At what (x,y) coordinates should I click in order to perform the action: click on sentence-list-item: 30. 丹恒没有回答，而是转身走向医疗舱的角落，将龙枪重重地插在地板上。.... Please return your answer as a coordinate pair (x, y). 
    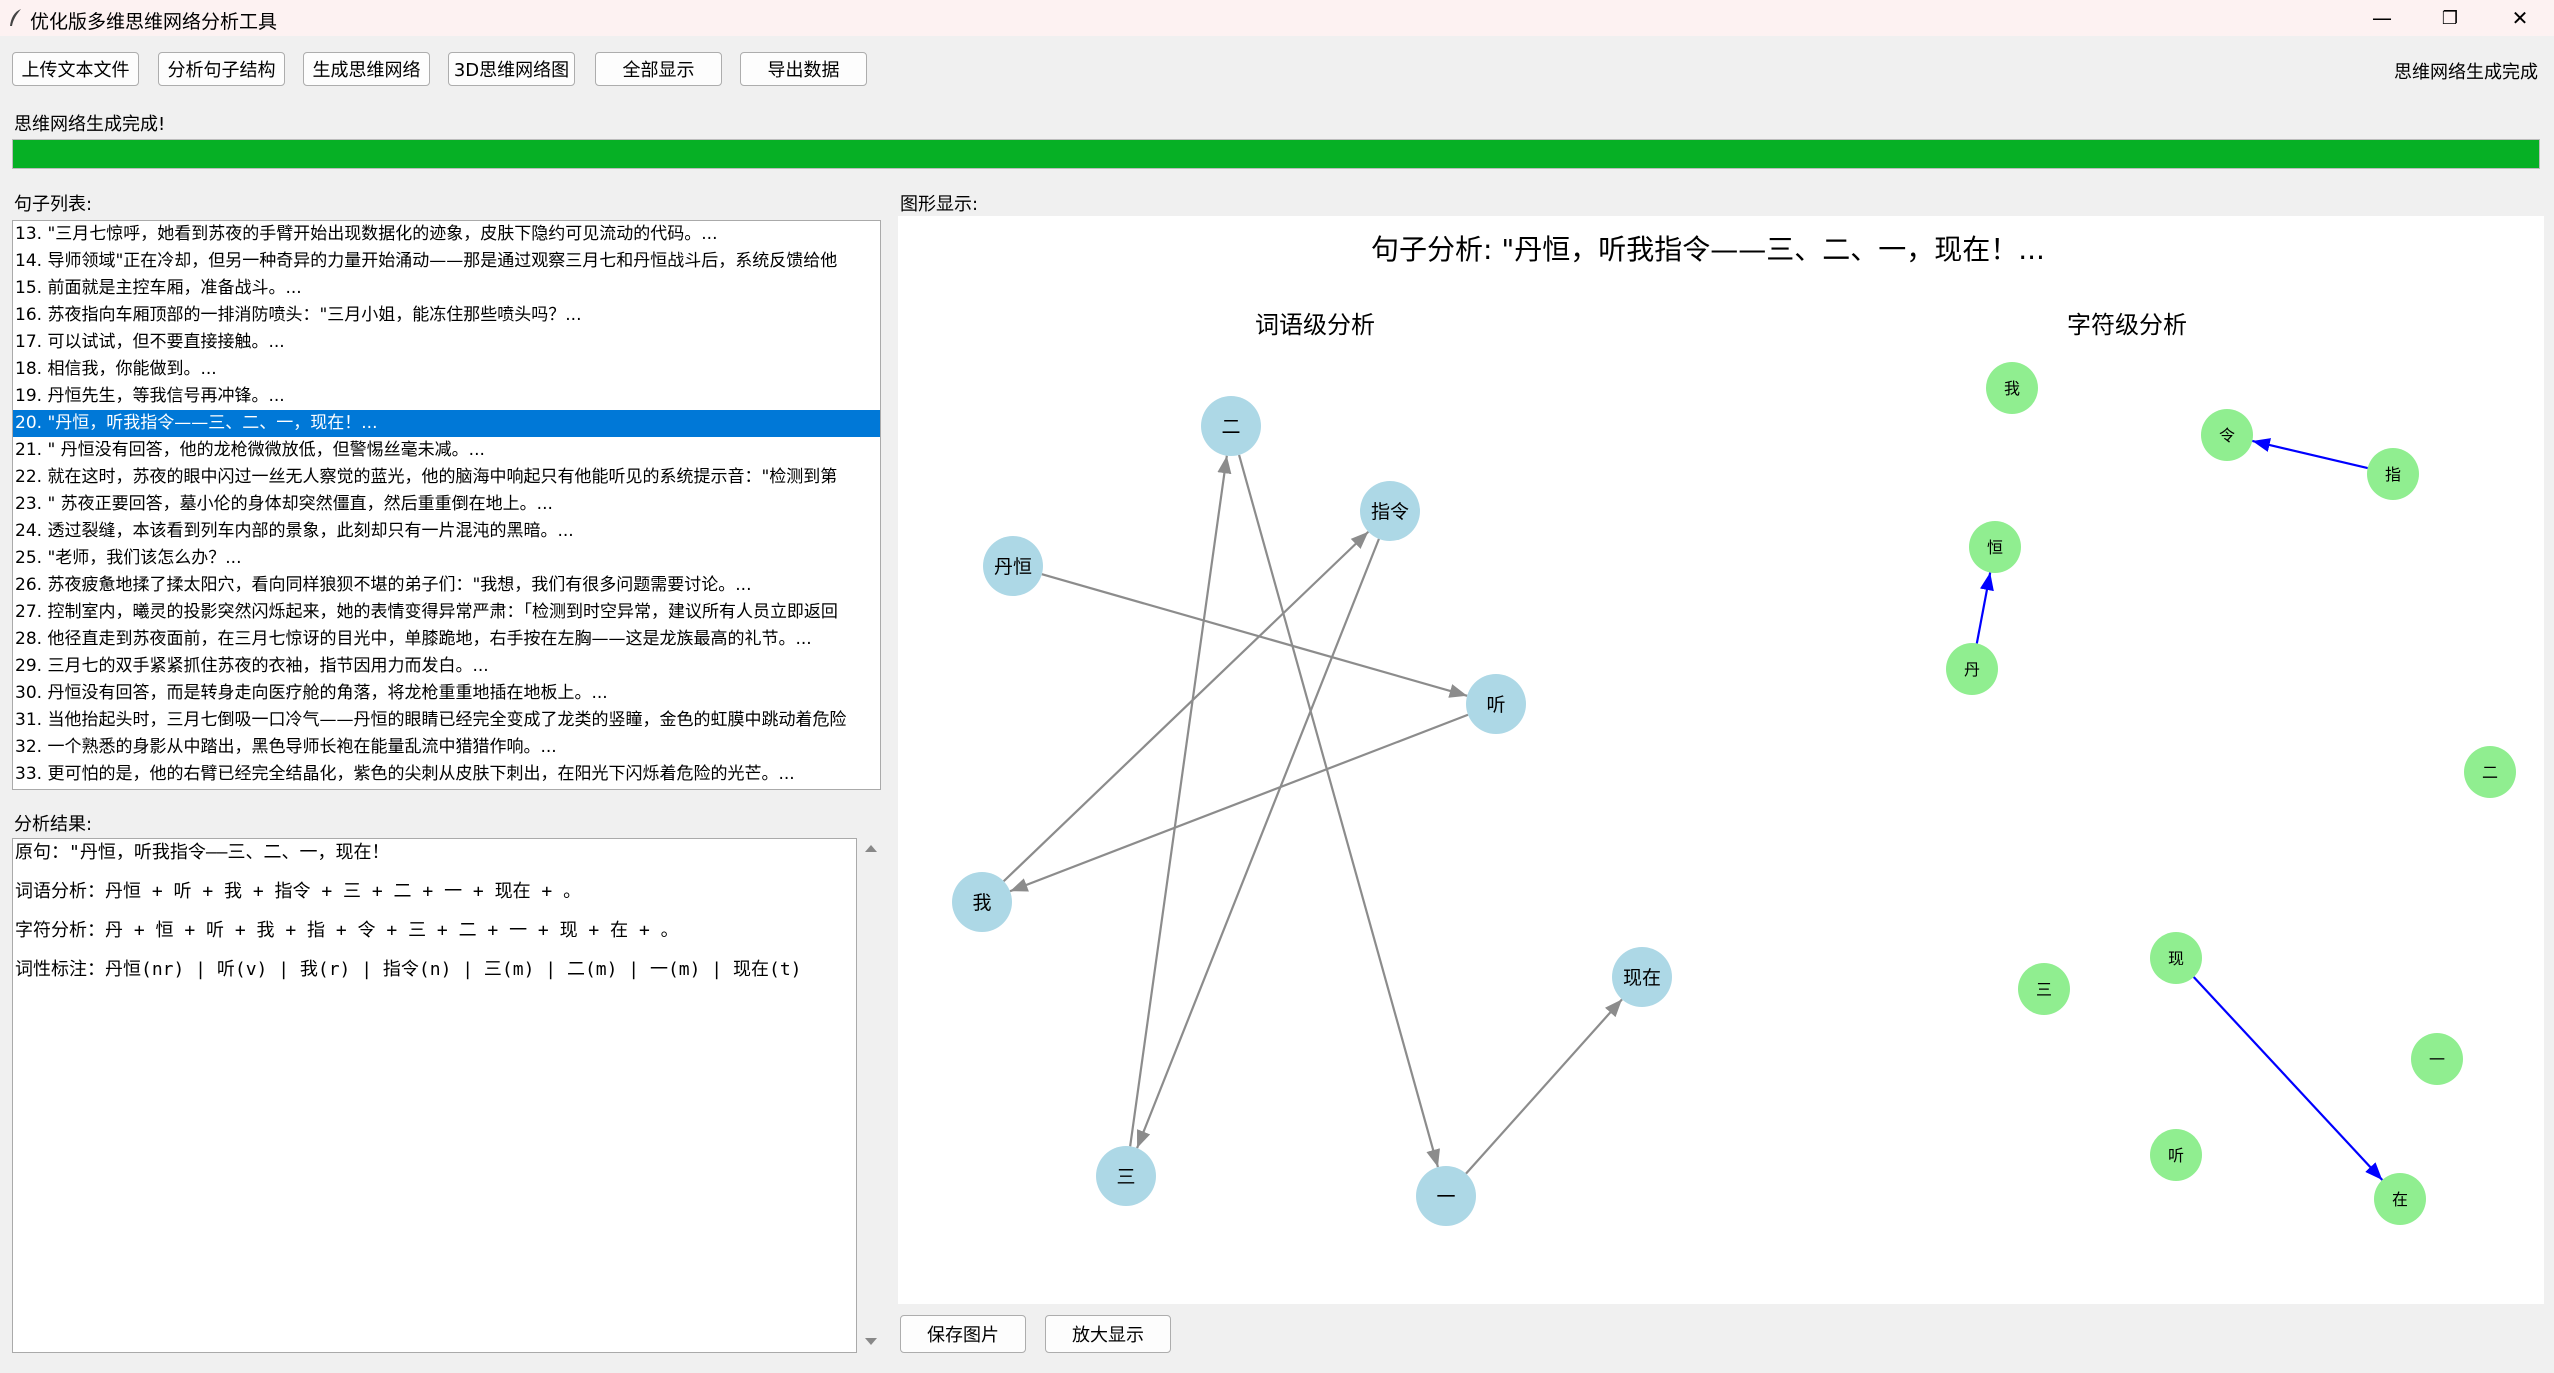
    Looking at the image, I should click on (446, 693).